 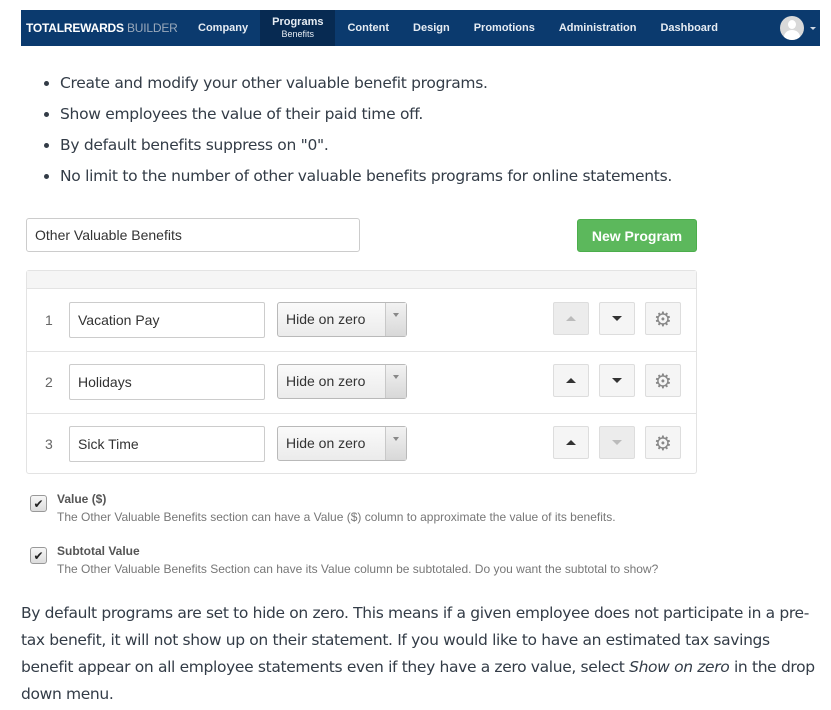 What do you see at coordinates (368, 28) in the screenshot?
I see `nav-item-content: Content` at bounding box center [368, 28].